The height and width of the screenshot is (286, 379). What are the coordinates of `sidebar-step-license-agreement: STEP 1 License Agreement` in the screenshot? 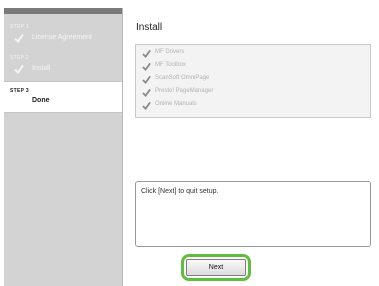 It's located at (63, 33).